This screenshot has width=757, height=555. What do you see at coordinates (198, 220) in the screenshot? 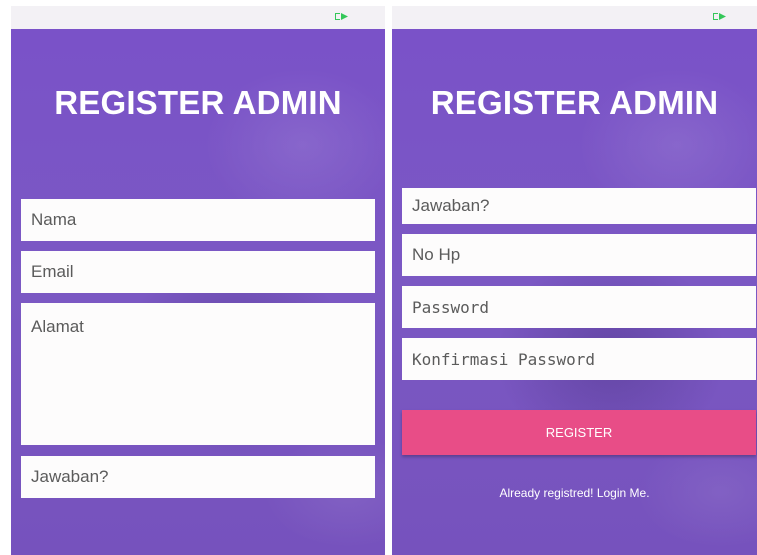
I see `nama-input: Nama` at bounding box center [198, 220].